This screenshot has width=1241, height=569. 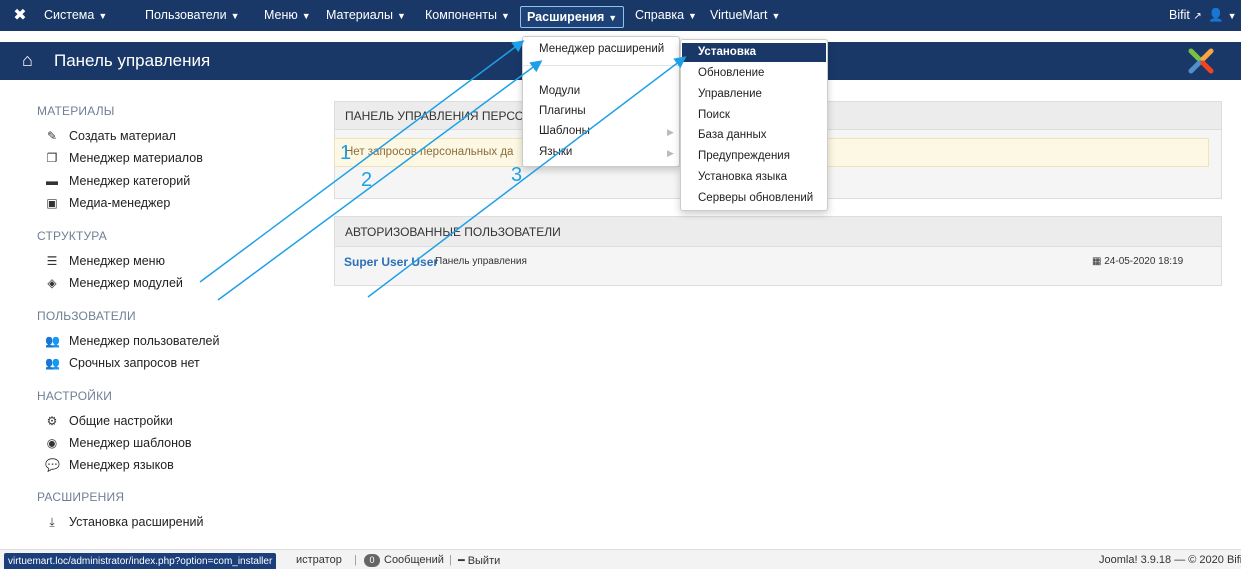 I want to click on user-menu: 👤 ▼, so click(x=1222, y=15).